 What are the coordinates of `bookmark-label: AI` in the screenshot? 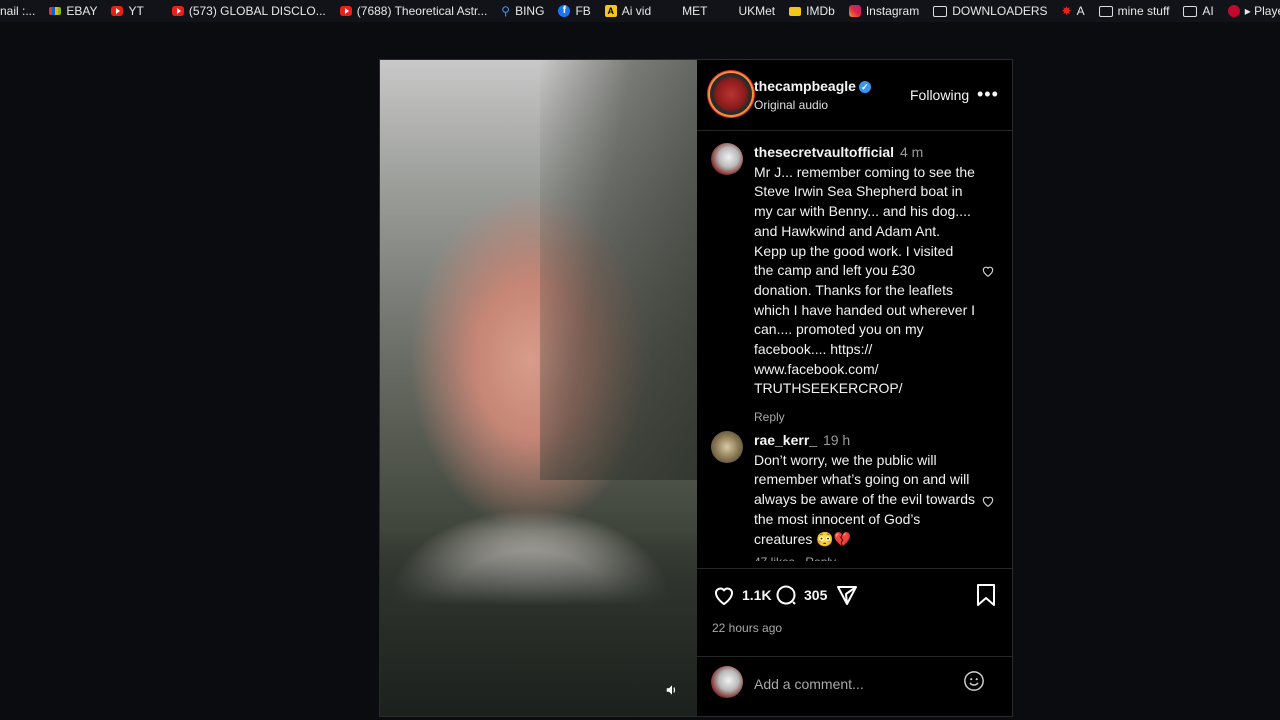 It's located at (1208, 11).